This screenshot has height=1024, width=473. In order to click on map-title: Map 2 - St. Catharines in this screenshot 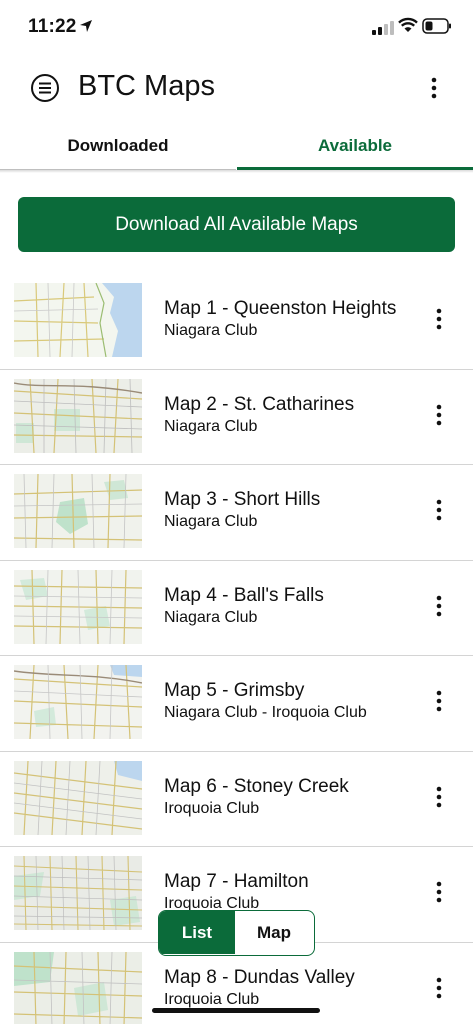, I will do `click(259, 404)`.